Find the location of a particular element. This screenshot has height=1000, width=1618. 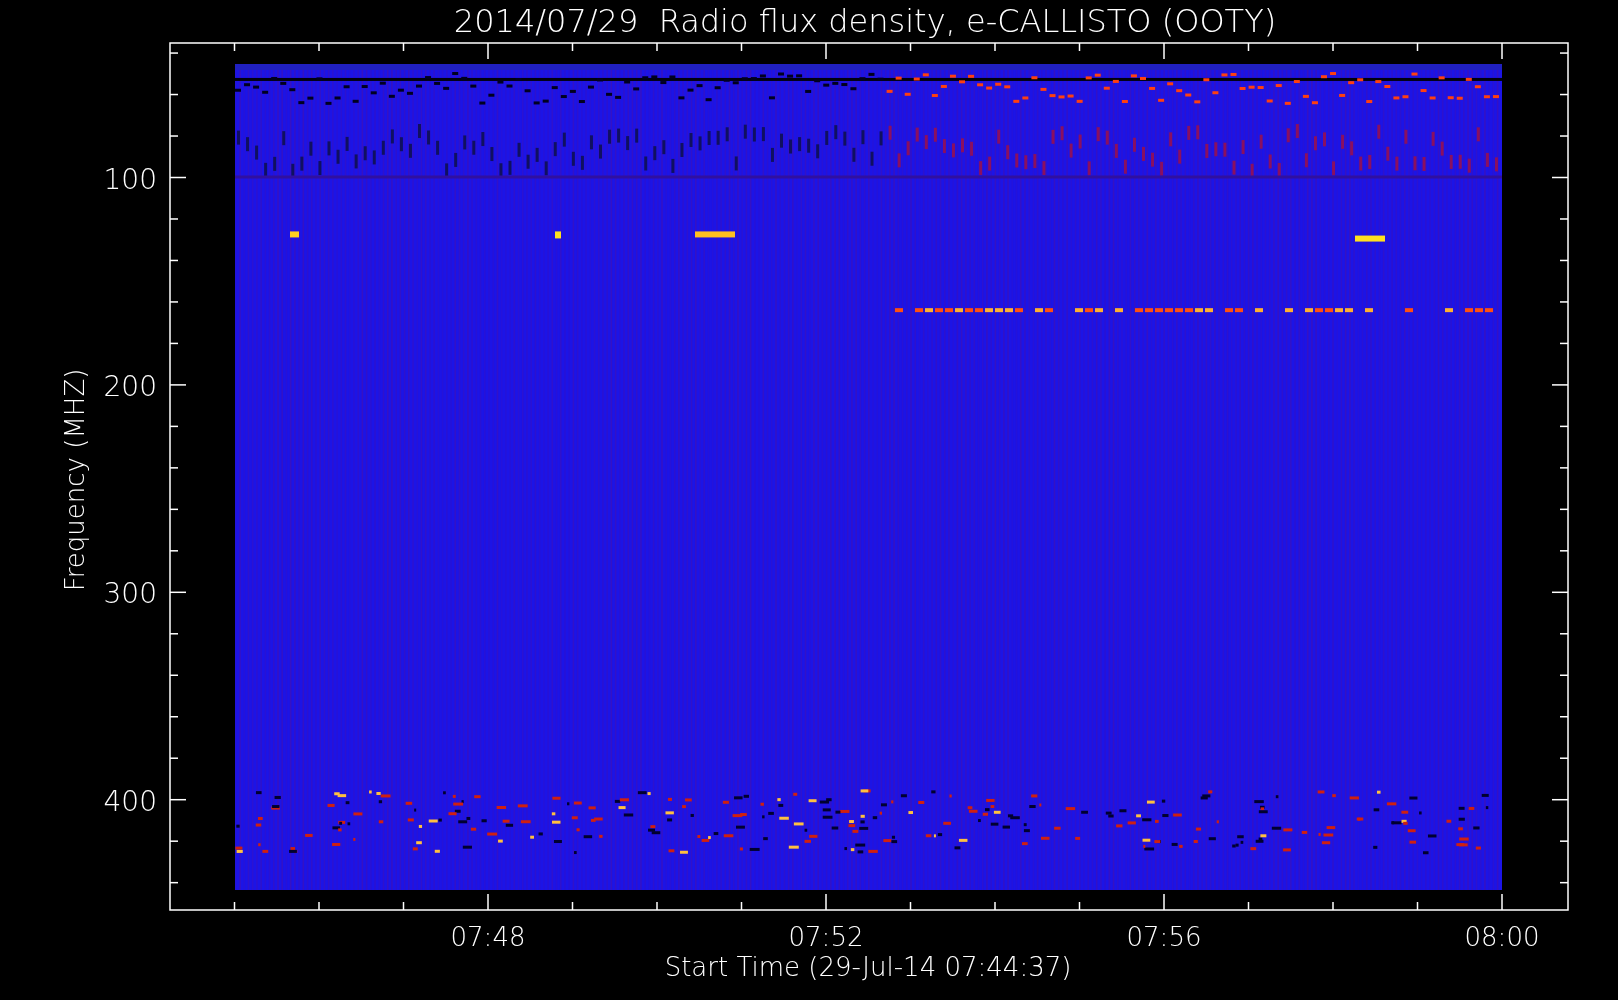

x-tick-label: 08:00 is located at coordinates (1502, 937).